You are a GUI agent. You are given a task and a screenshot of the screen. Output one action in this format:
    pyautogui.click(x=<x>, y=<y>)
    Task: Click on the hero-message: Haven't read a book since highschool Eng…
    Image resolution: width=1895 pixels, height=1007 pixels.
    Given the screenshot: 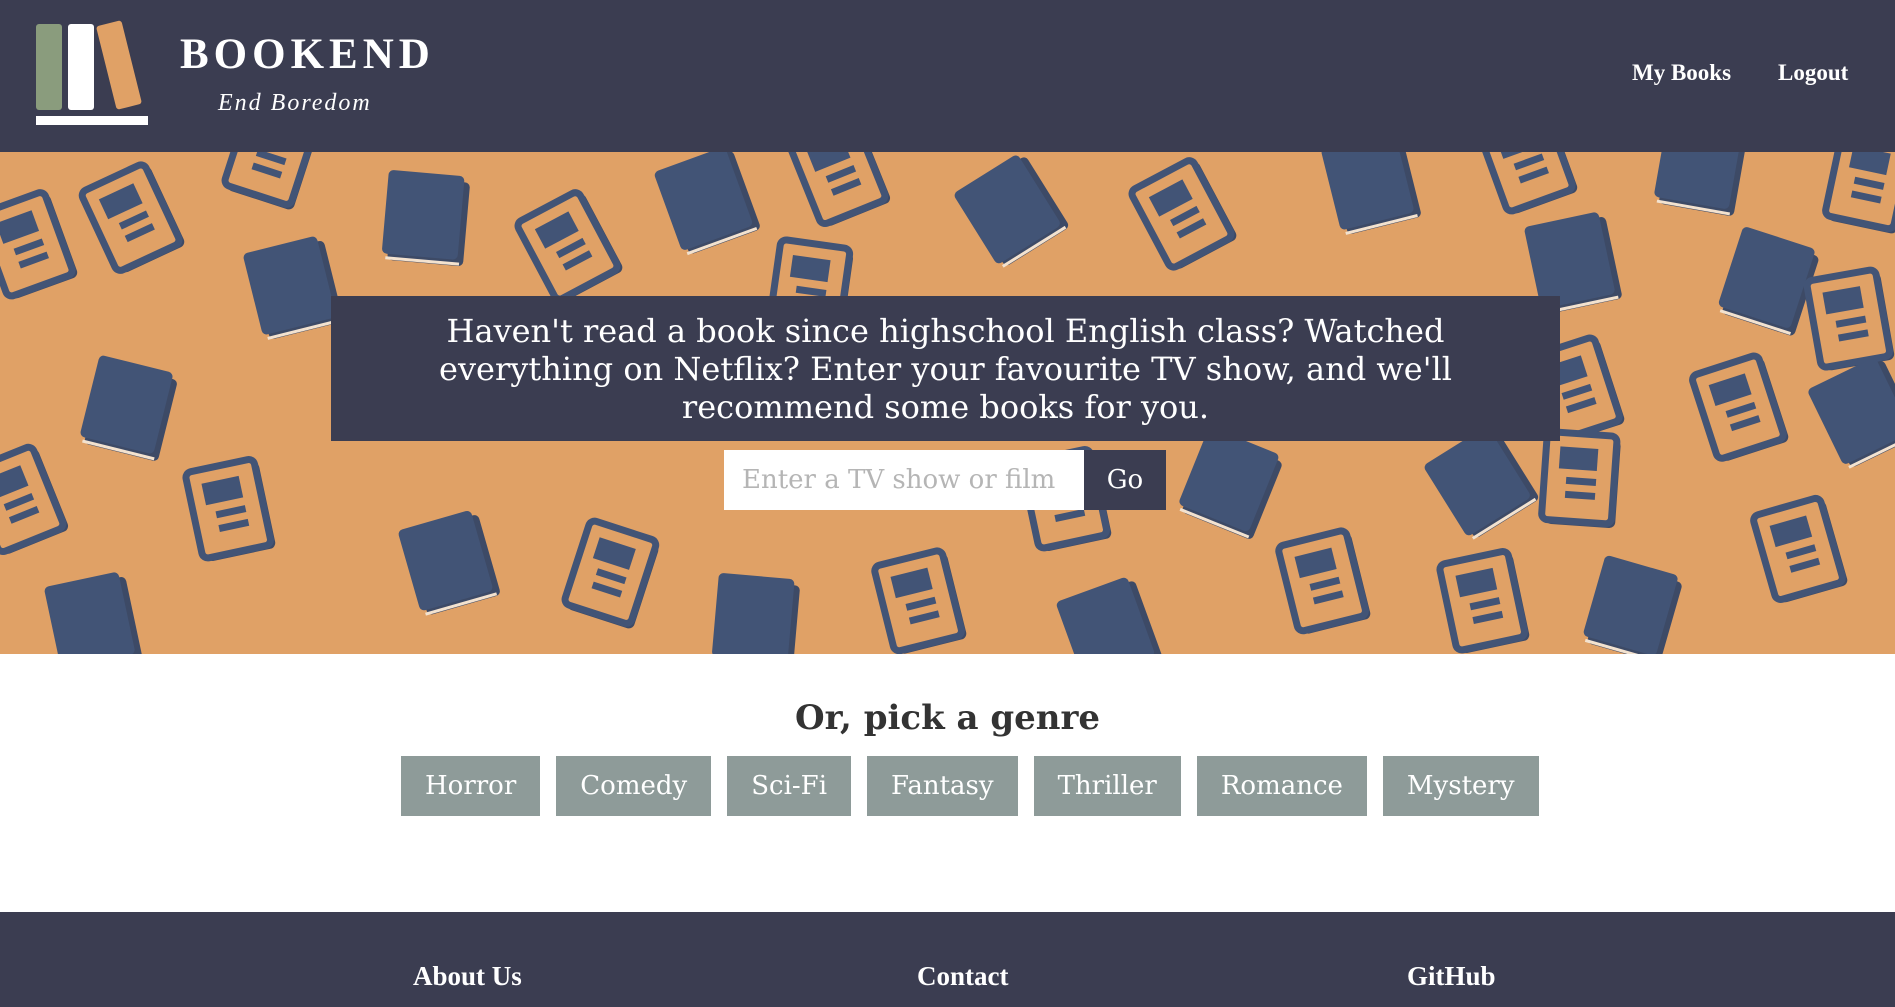 What is the action you would take?
    pyautogui.click(x=945, y=368)
    